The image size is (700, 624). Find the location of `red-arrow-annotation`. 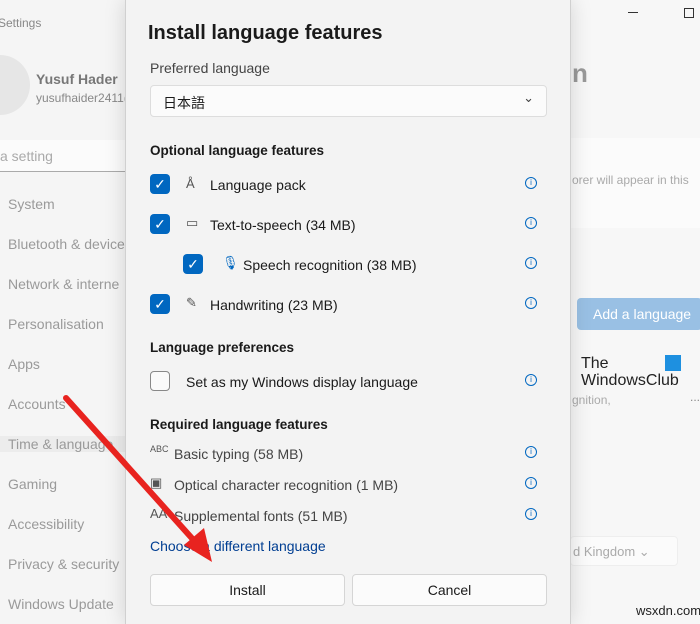

red-arrow-annotation is located at coordinates (137, 478).